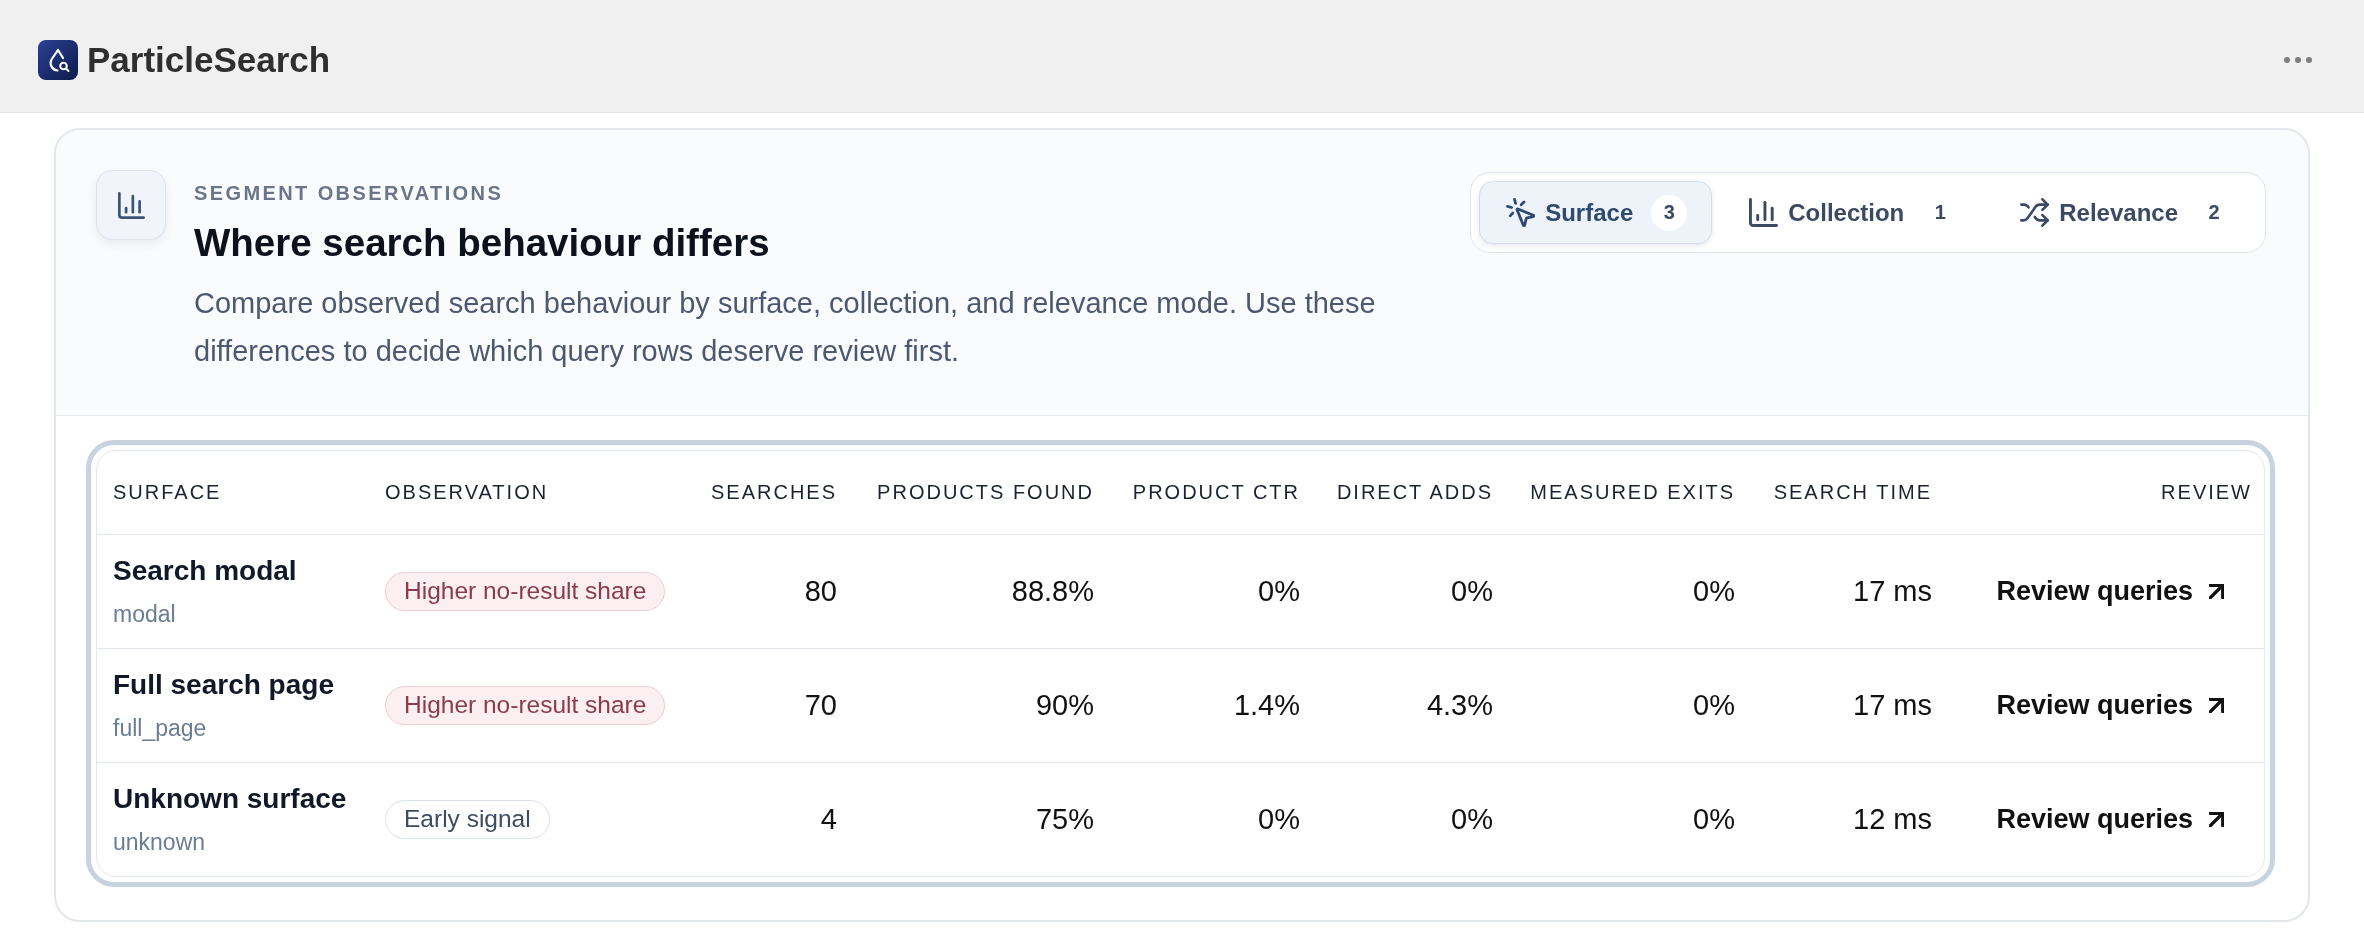  Describe the element at coordinates (2106, 493) in the screenshot. I see `column-header: REVIEW` at that location.